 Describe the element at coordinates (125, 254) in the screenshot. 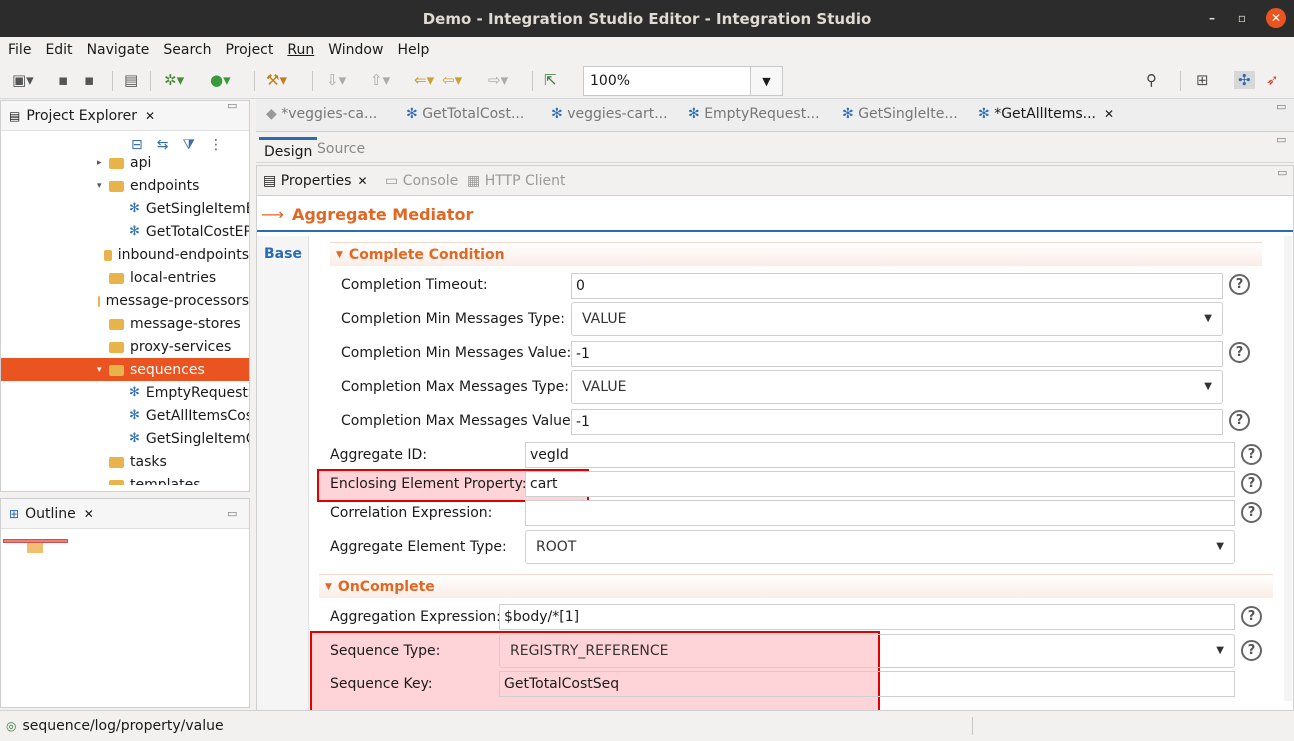

I see `tree-folder: inbound-endpoints` at that location.